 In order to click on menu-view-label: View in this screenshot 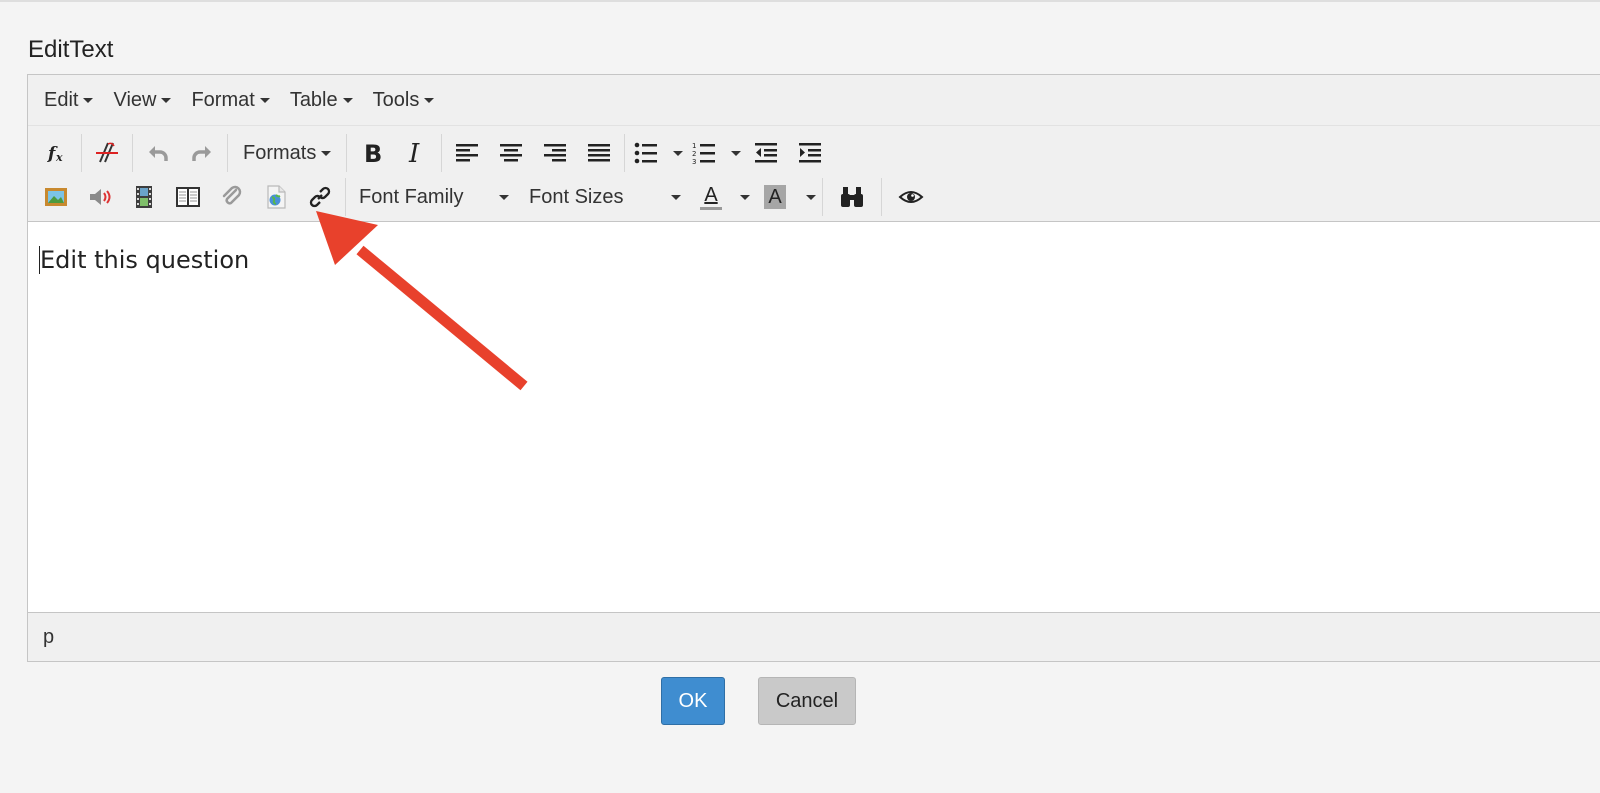, I will do `click(135, 99)`.